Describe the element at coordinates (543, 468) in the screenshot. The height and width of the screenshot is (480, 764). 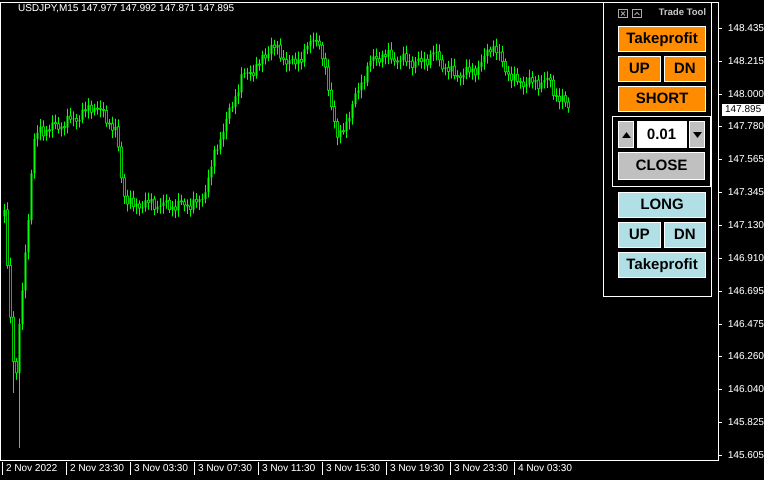
I see `time-label: 4 Nov 03:30` at that location.